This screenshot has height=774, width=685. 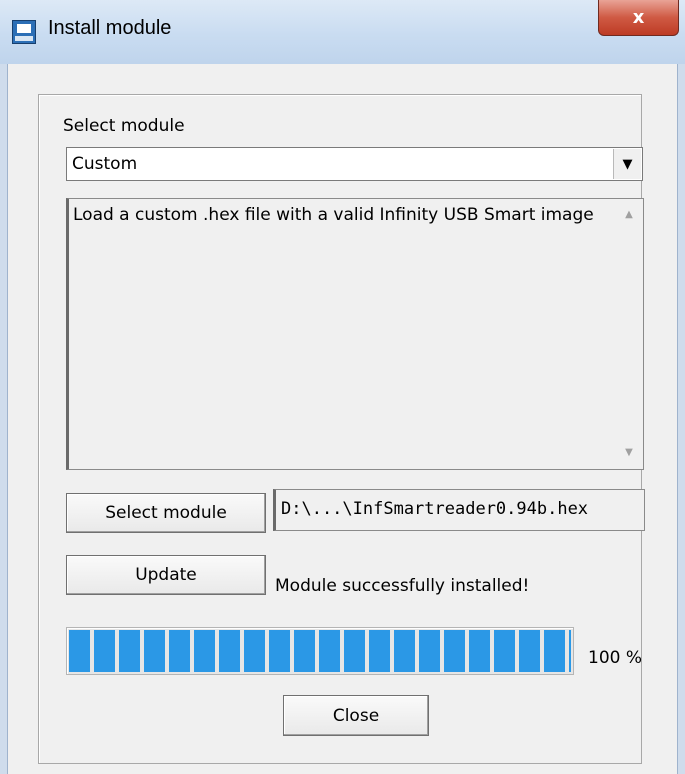 What do you see at coordinates (356, 715) in the screenshot?
I see `close-button: Close` at bounding box center [356, 715].